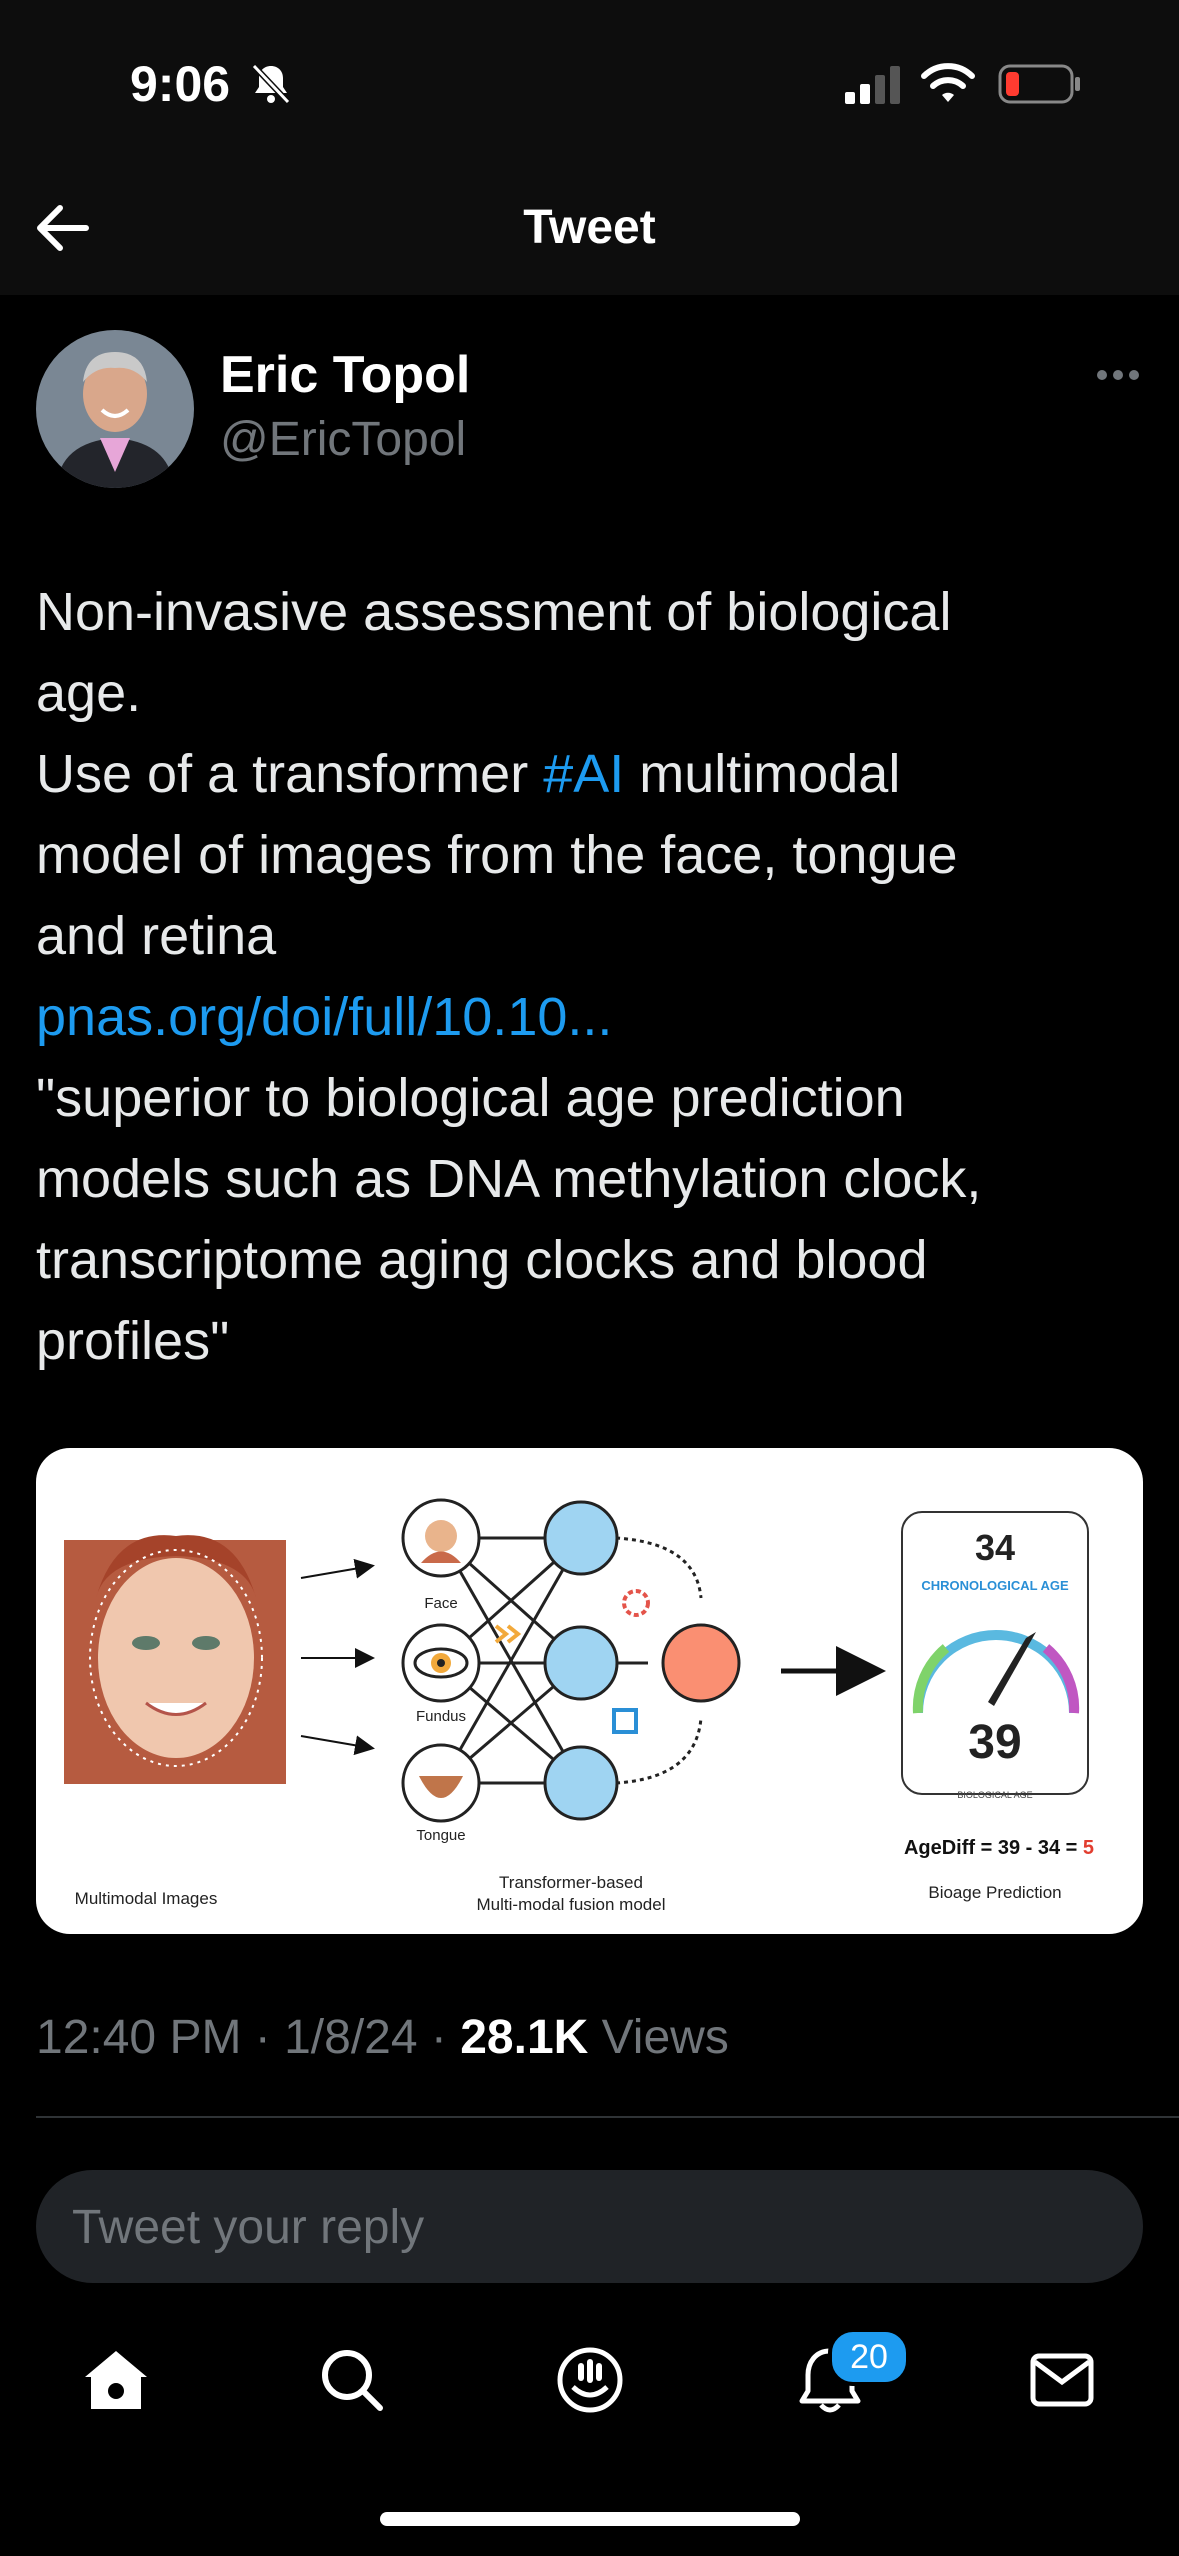 The image size is (1179, 2556). Describe the element at coordinates (583, 774) in the screenshot. I see `hashtag-link: #AI` at that location.